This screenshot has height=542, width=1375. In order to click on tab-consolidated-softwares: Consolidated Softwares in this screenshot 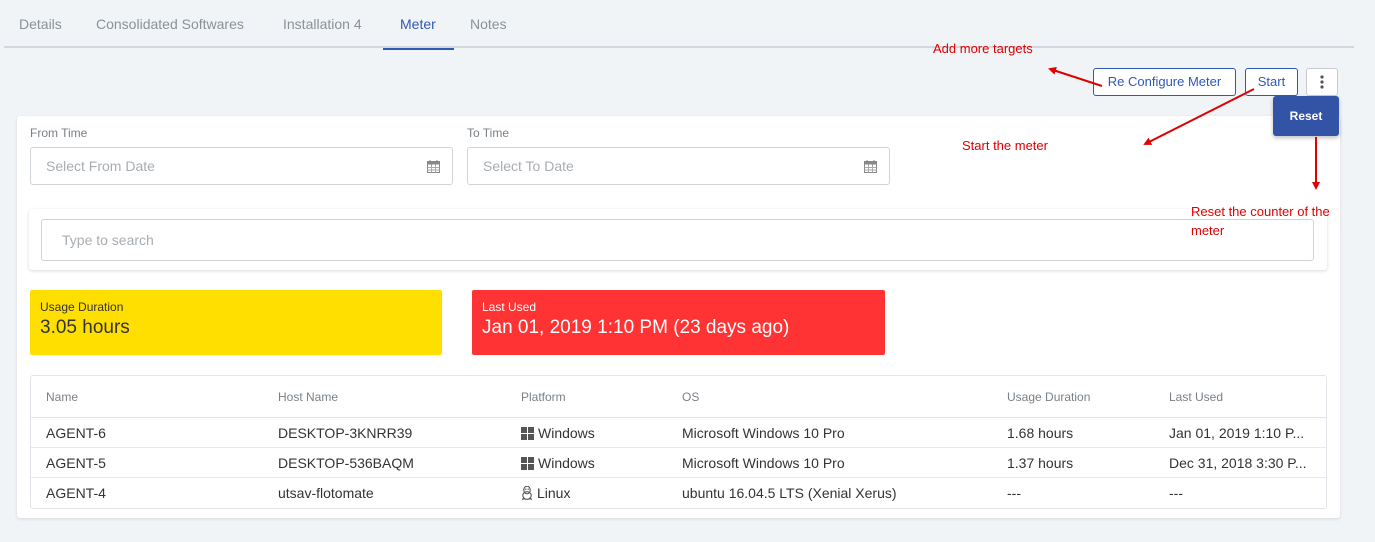, I will do `click(170, 24)`.